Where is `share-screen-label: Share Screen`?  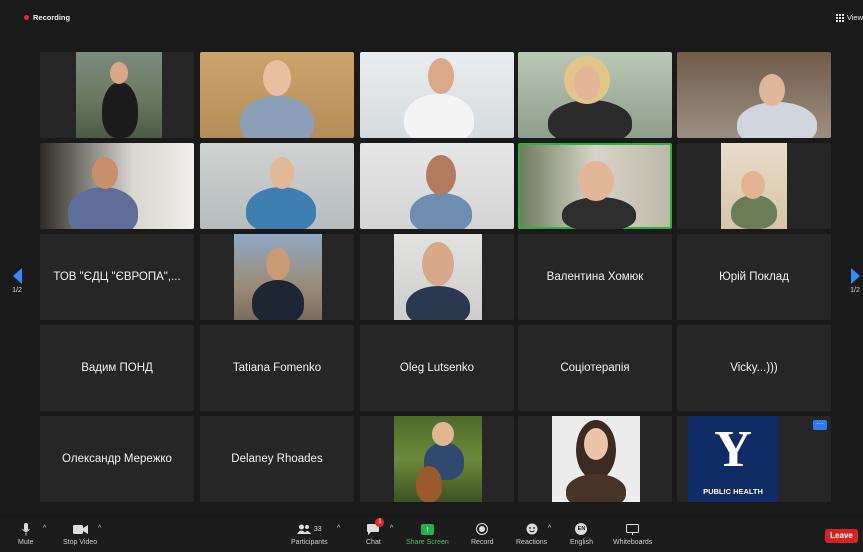 share-screen-label: Share Screen is located at coordinates (427, 542).